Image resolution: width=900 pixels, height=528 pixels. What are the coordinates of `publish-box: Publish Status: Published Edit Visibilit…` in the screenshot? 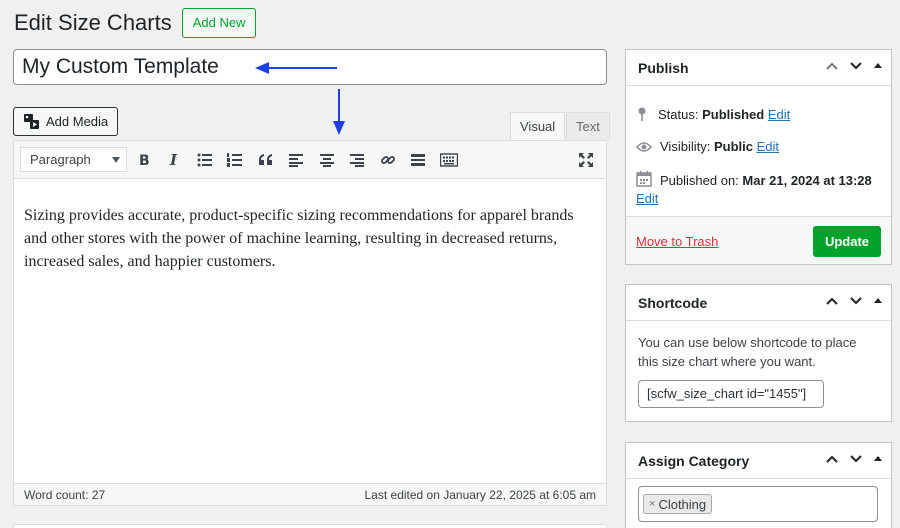 It's located at (758, 157).